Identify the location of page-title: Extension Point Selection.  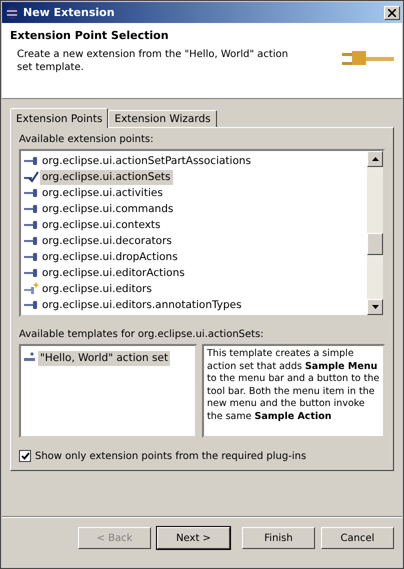
(90, 35).